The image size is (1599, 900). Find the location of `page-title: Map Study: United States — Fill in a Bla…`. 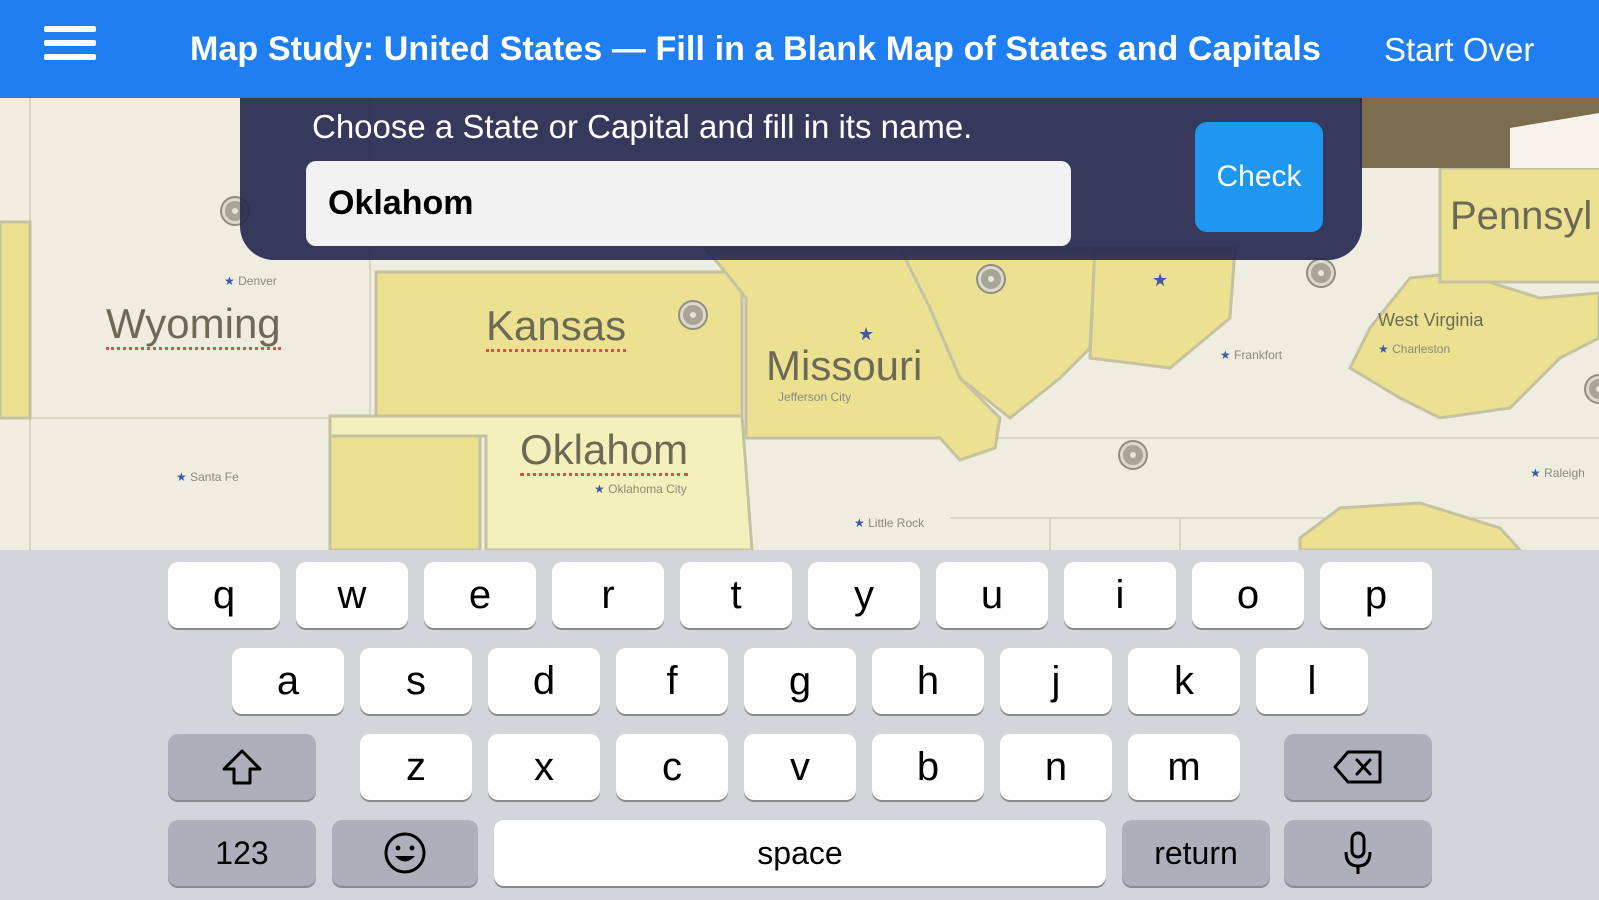

page-title: Map Study: United States — Fill in a Bla… is located at coordinates (755, 49).